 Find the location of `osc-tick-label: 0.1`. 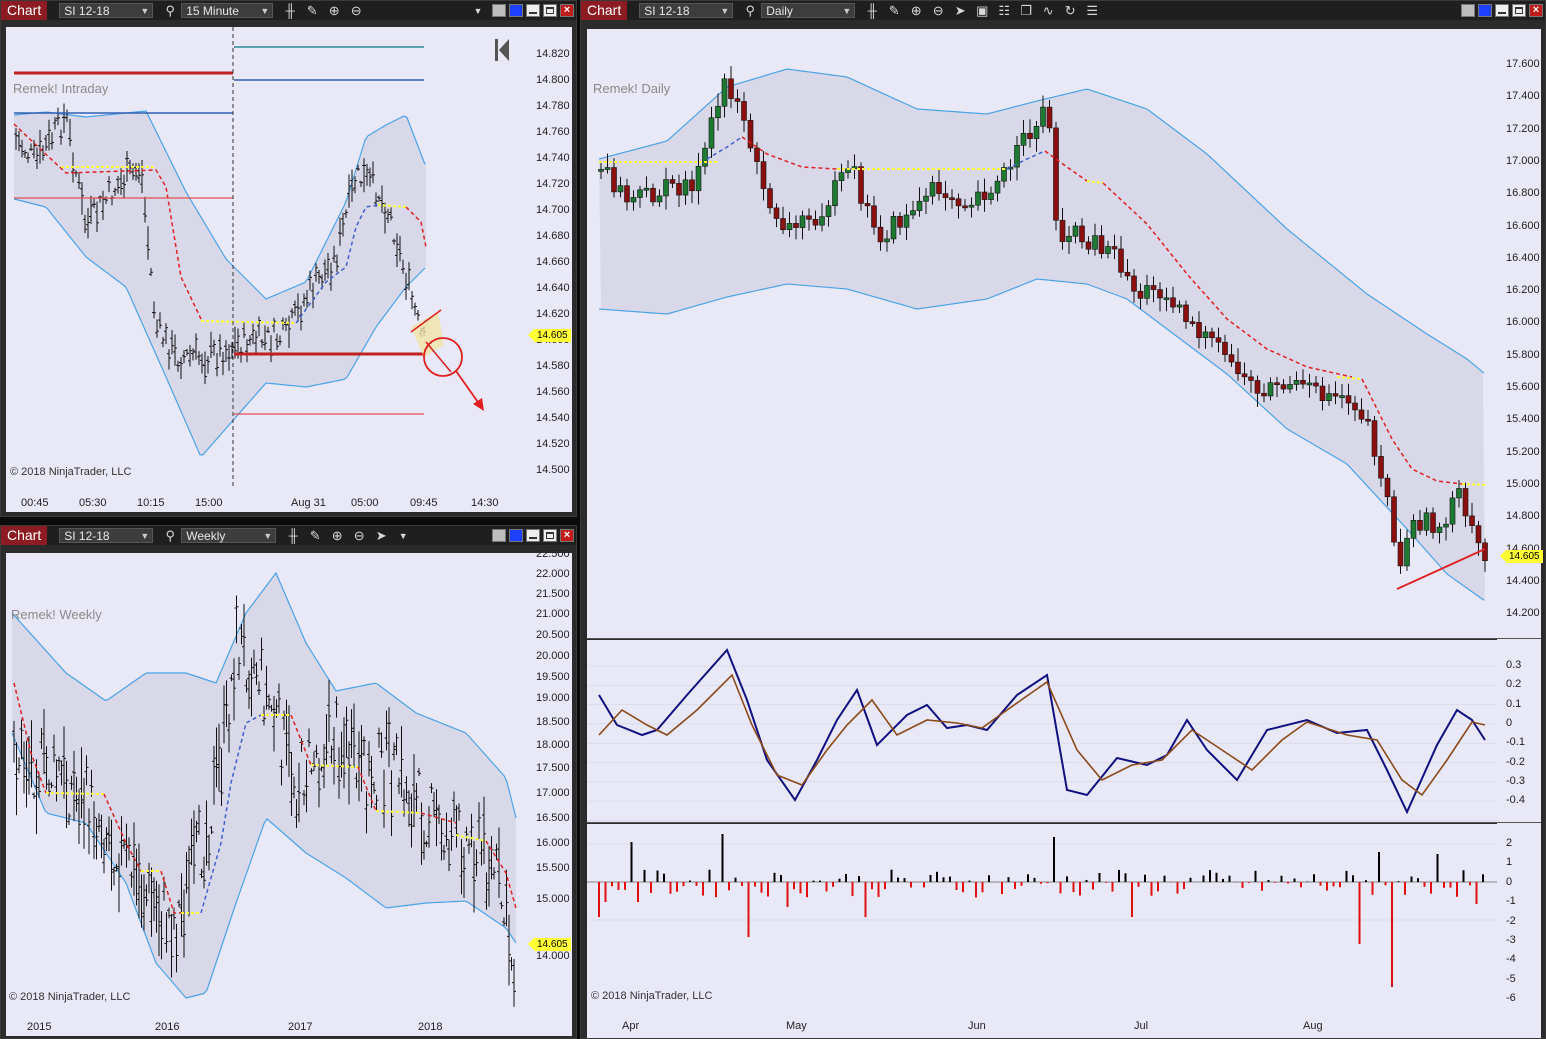

osc-tick-label: 0.1 is located at coordinates (1514, 703).